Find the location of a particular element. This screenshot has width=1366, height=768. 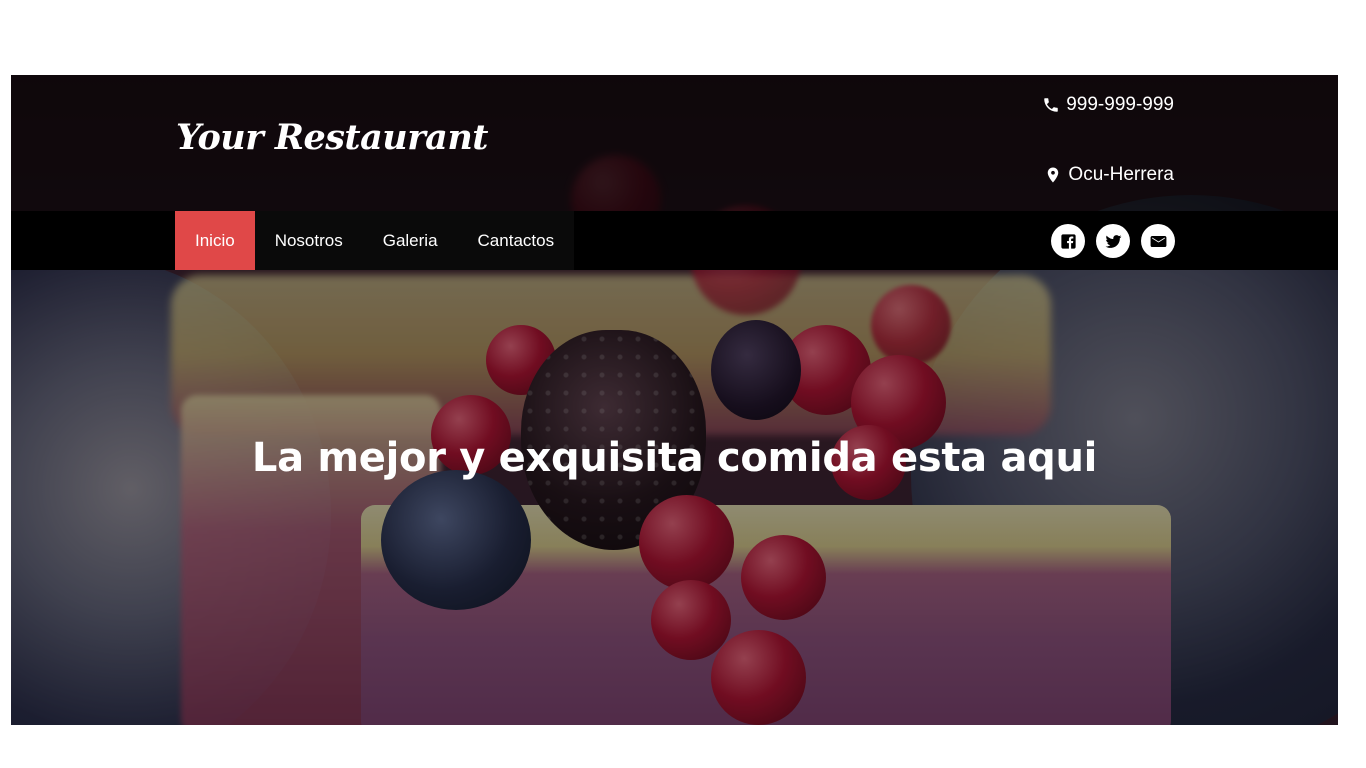

map-marker-icon is located at coordinates (1053, 175).